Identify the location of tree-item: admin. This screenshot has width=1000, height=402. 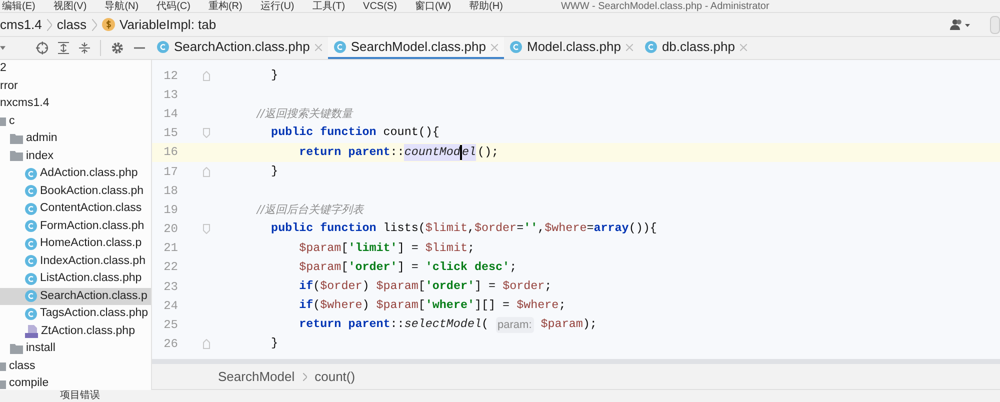
(75, 139).